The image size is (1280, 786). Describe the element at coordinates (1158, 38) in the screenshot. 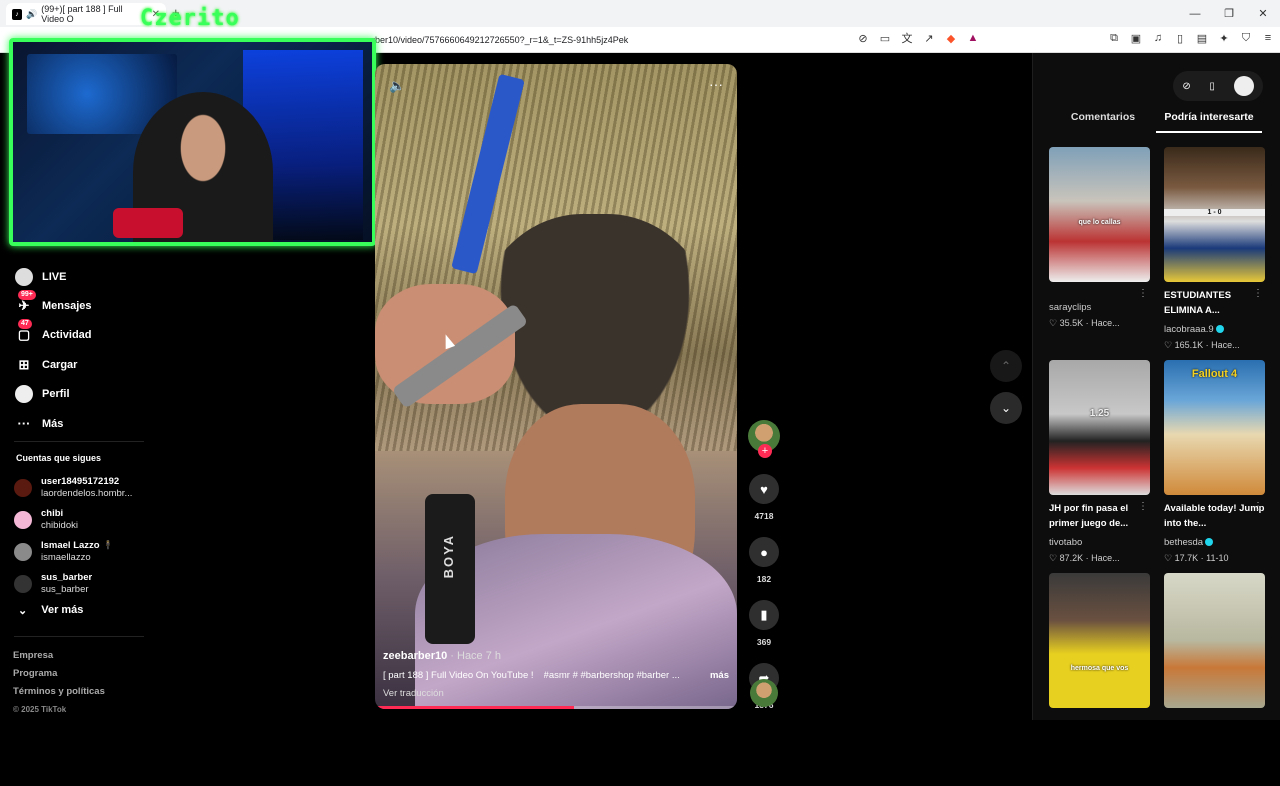

I see `media-icon: ♫` at that location.